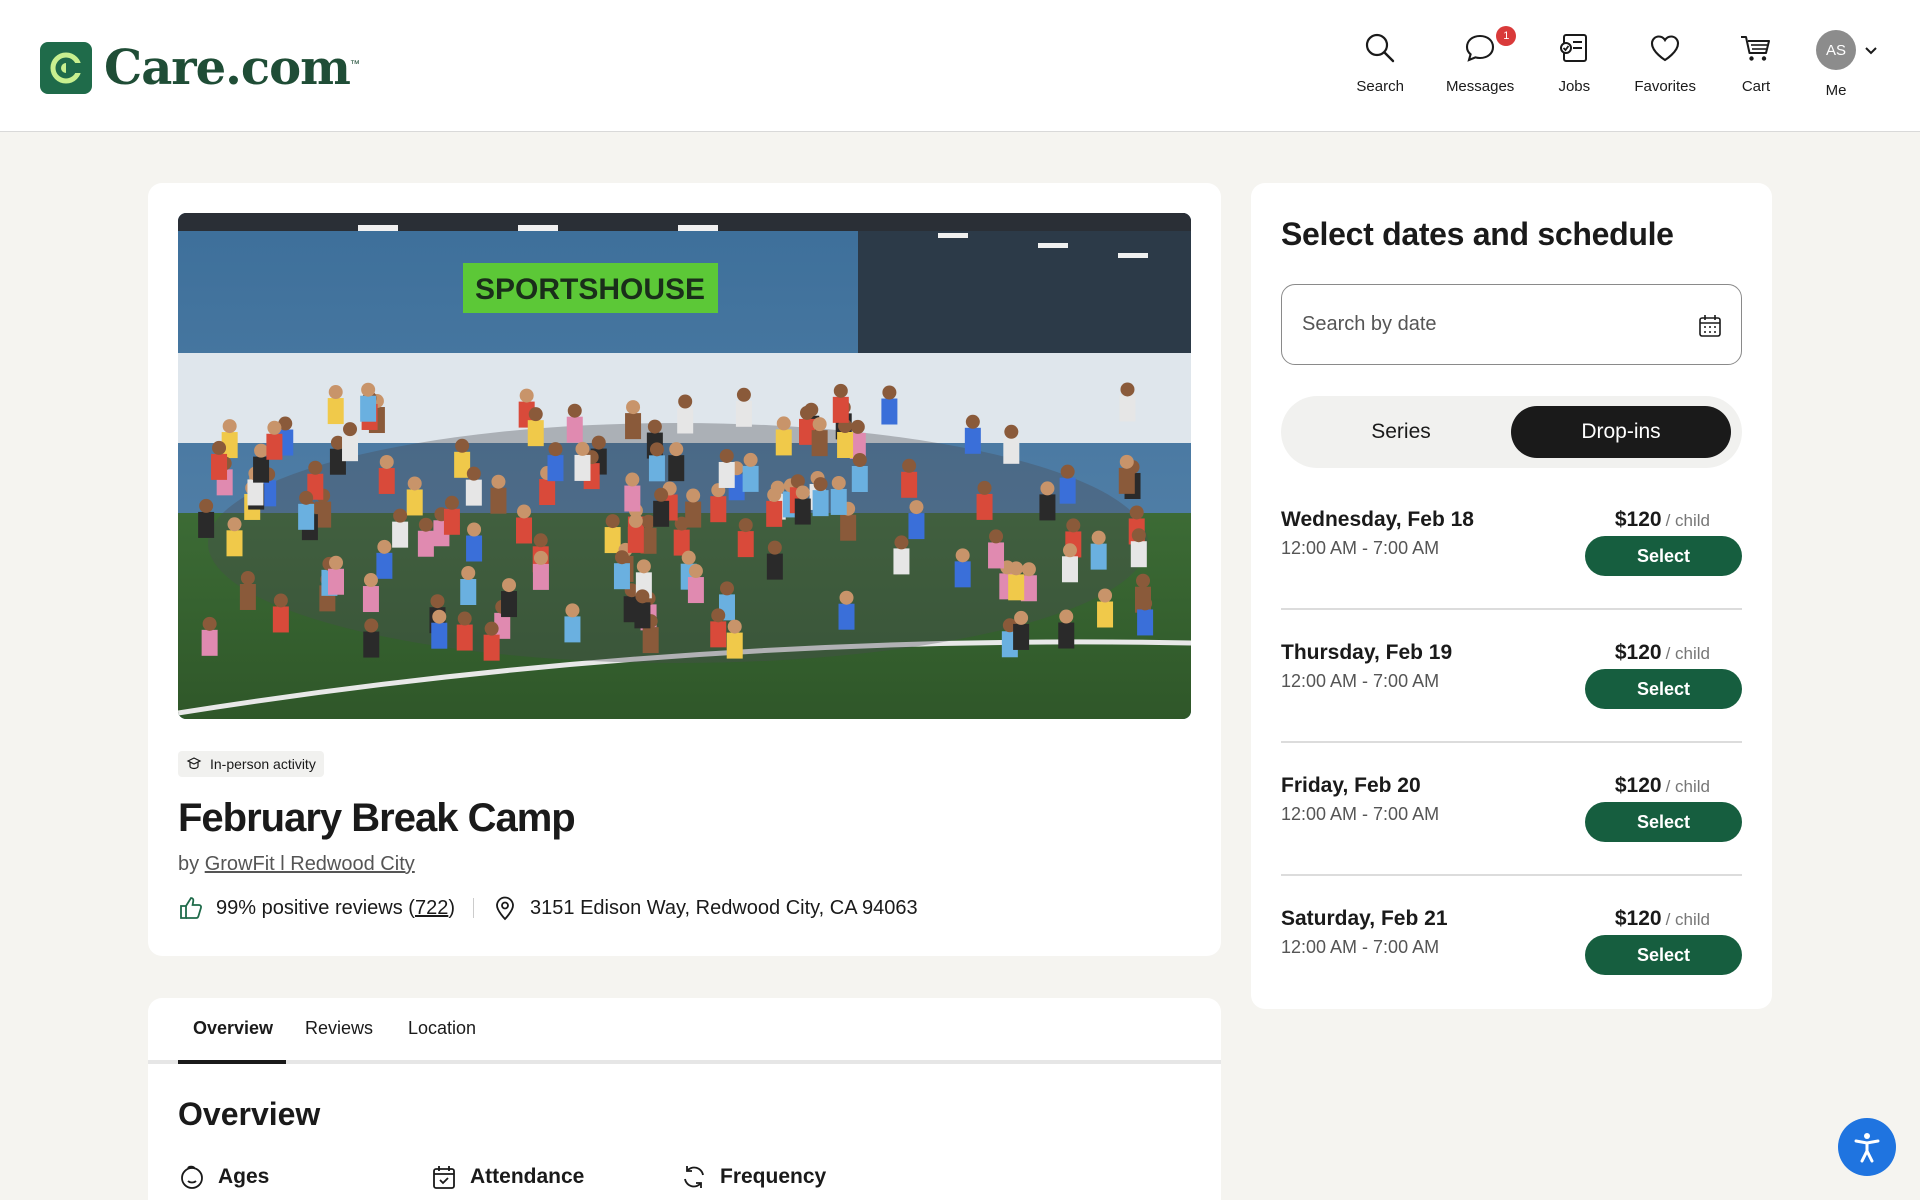  What do you see at coordinates (339, 1028) in the screenshot?
I see `tab-reviews: Reviews` at bounding box center [339, 1028].